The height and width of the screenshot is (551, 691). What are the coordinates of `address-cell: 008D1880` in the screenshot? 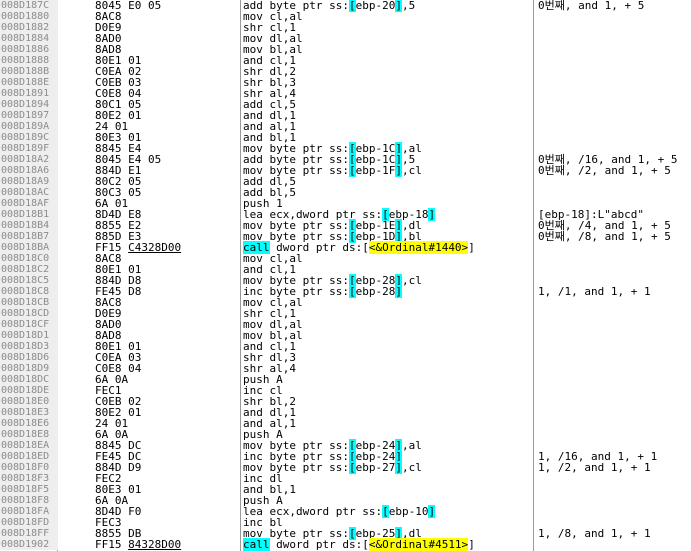 It's located at (29, 16).